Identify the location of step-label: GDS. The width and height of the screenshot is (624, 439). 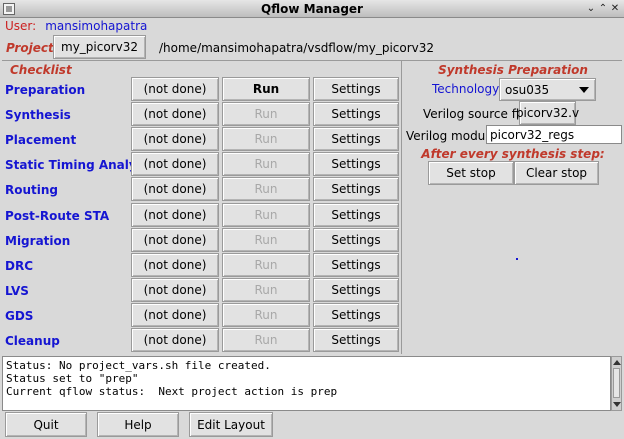
(19, 316).